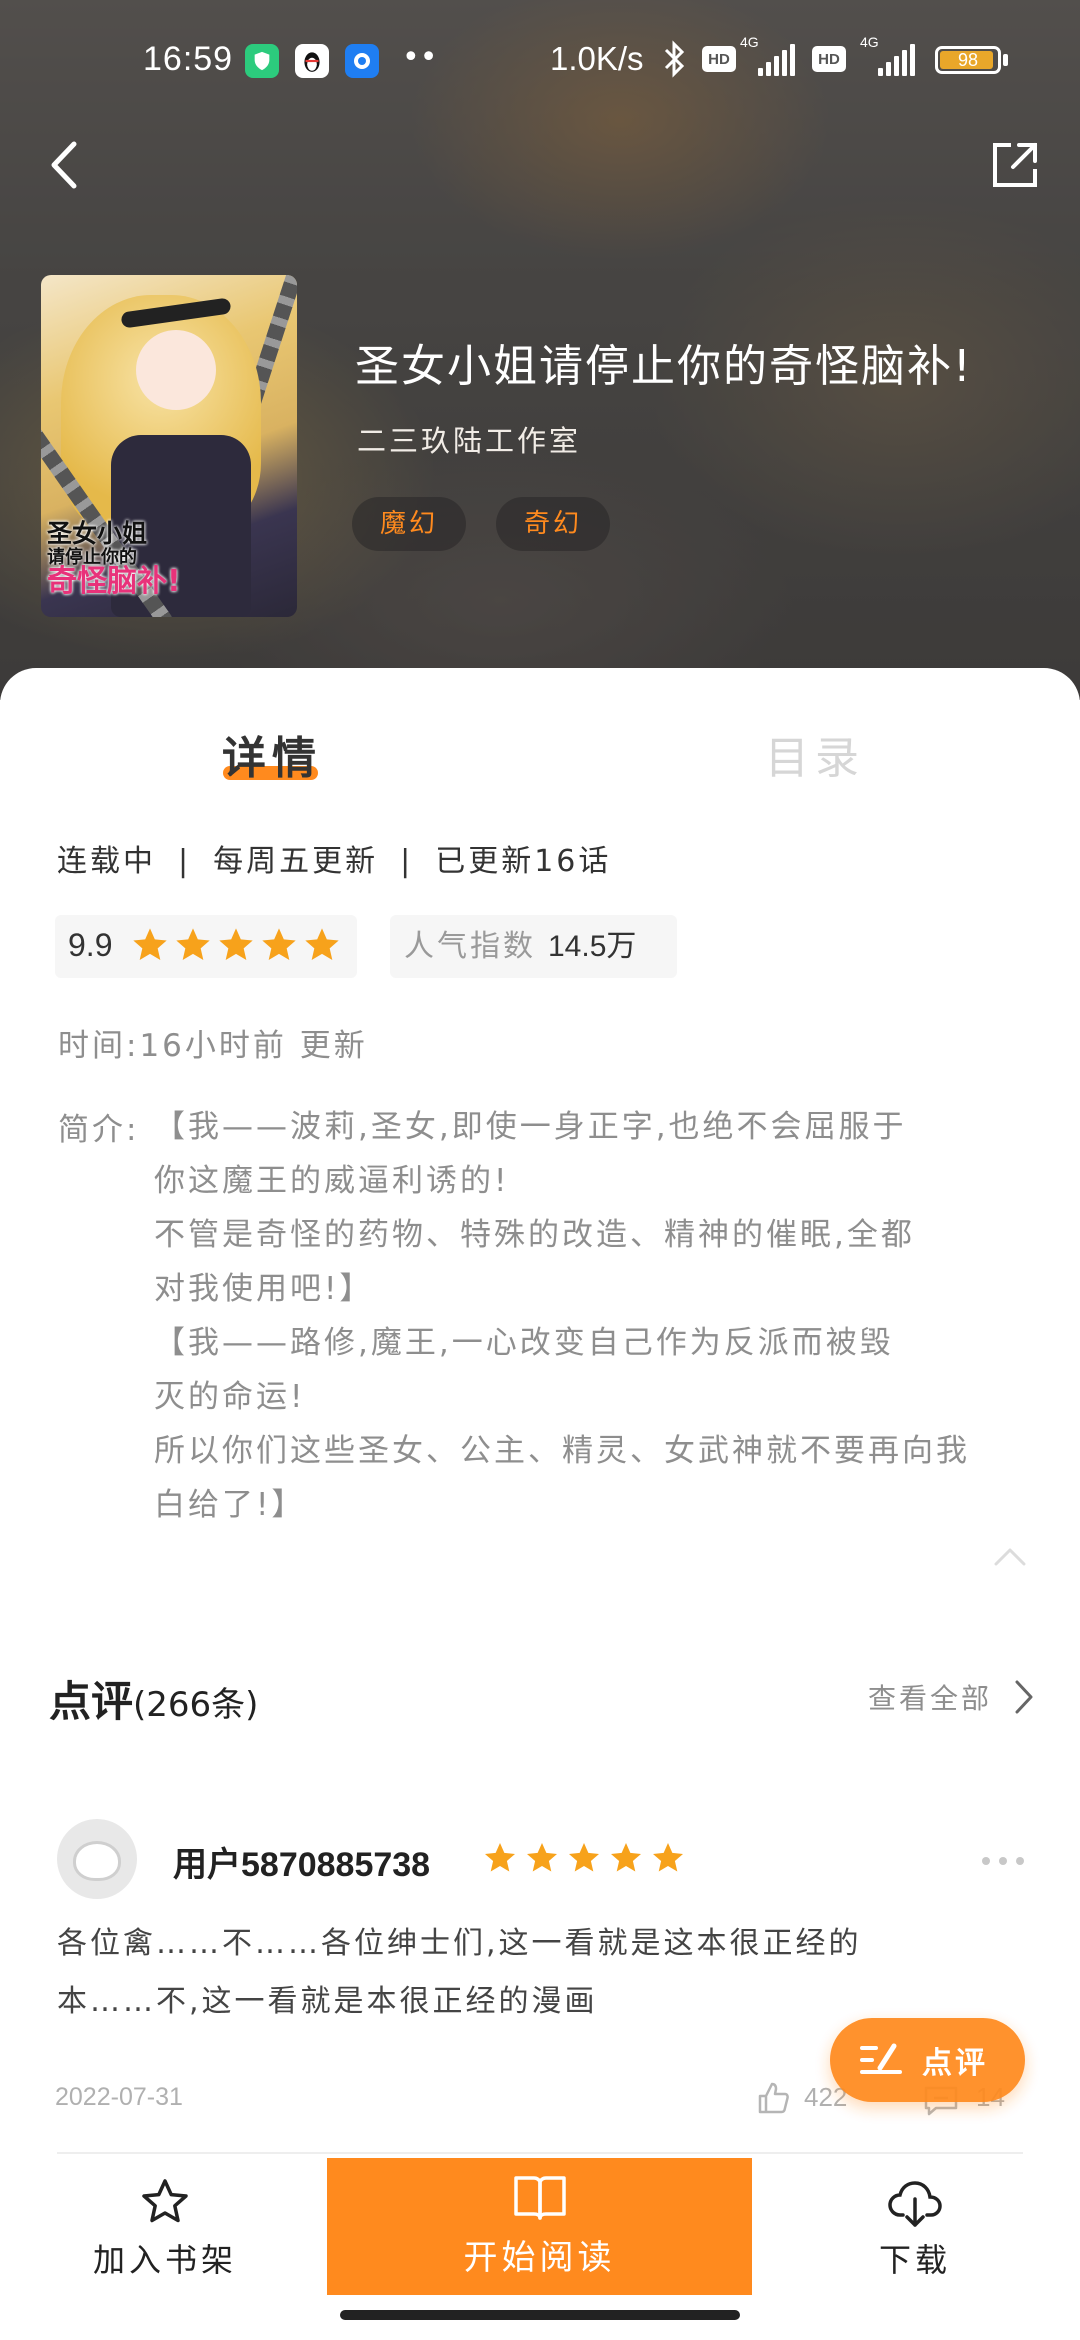 This screenshot has height=2340, width=1080. Describe the element at coordinates (301, 1861) in the screenshot. I see `review-username: 用户5870885738` at that location.